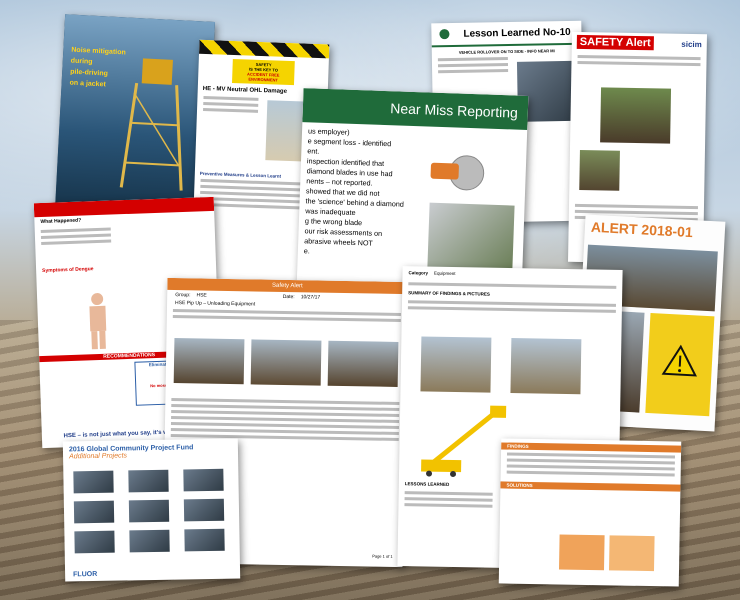 The height and width of the screenshot is (600, 740). I want to click on sicim-title: SAFETY Alert, so click(615, 42).